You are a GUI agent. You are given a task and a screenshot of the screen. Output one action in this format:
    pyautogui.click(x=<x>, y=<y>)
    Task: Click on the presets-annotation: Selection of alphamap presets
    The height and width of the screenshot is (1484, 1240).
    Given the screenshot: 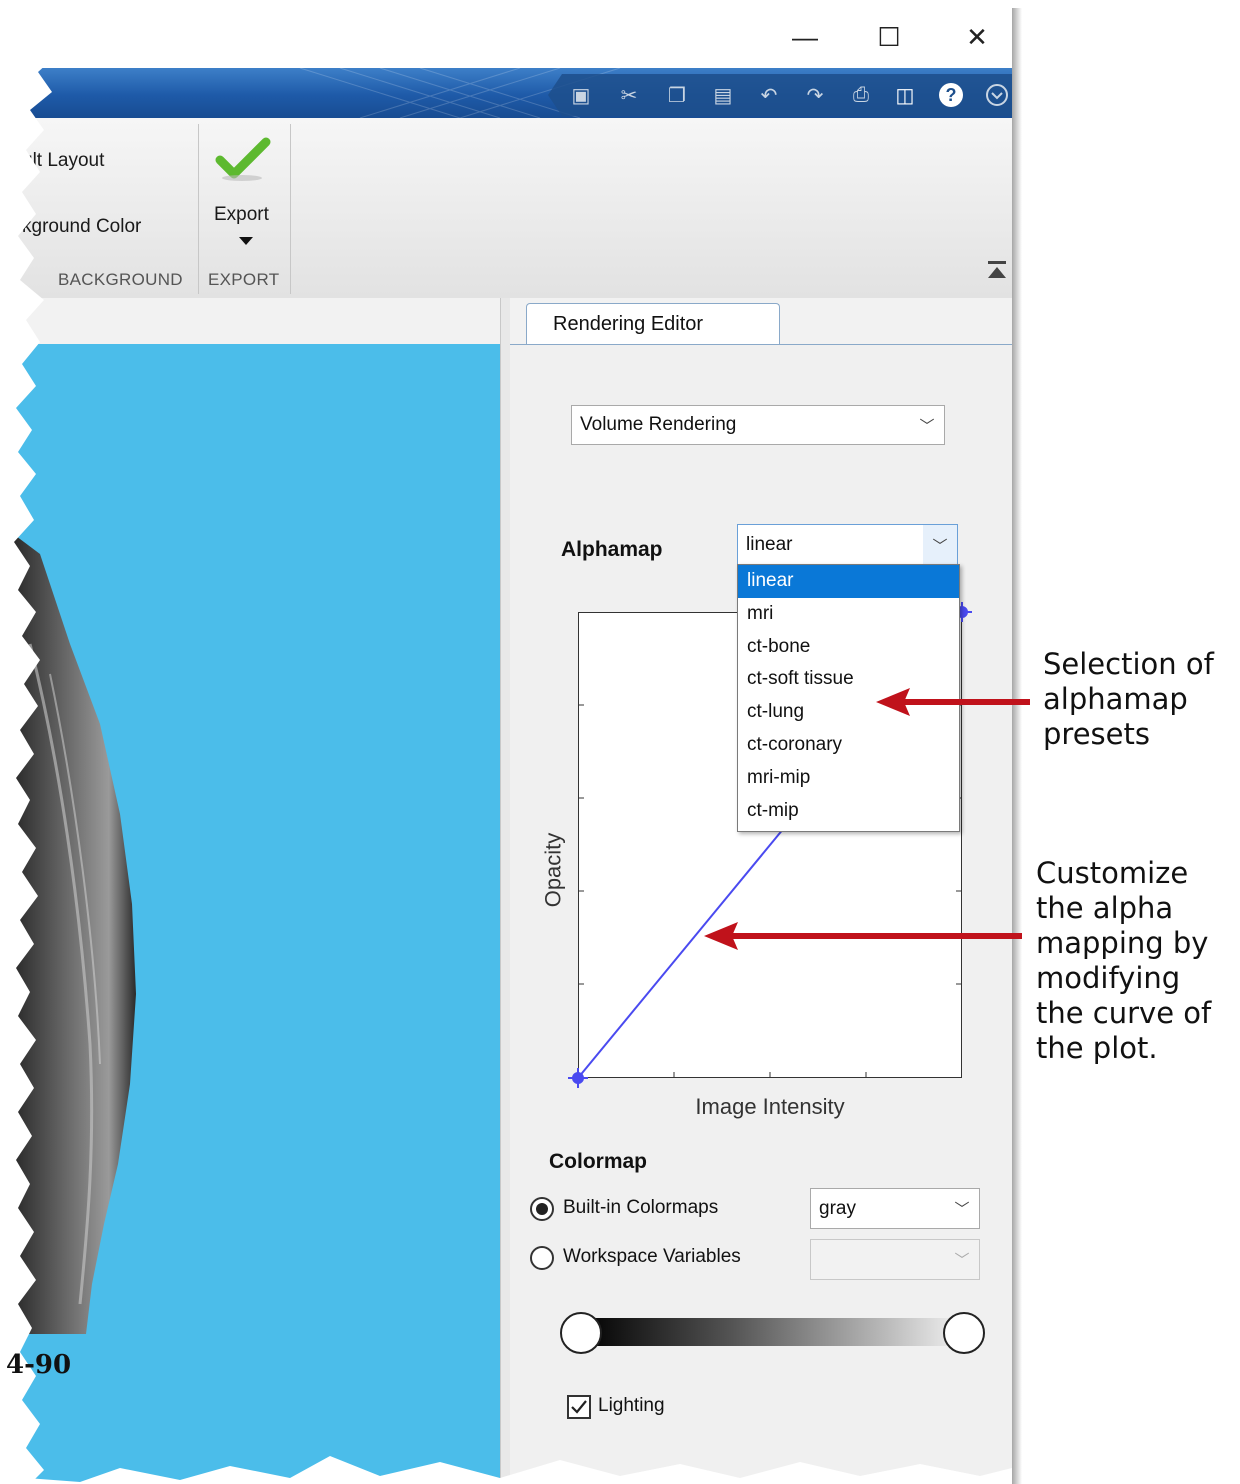 What is the action you would take?
    pyautogui.click(x=1128, y=699)
    